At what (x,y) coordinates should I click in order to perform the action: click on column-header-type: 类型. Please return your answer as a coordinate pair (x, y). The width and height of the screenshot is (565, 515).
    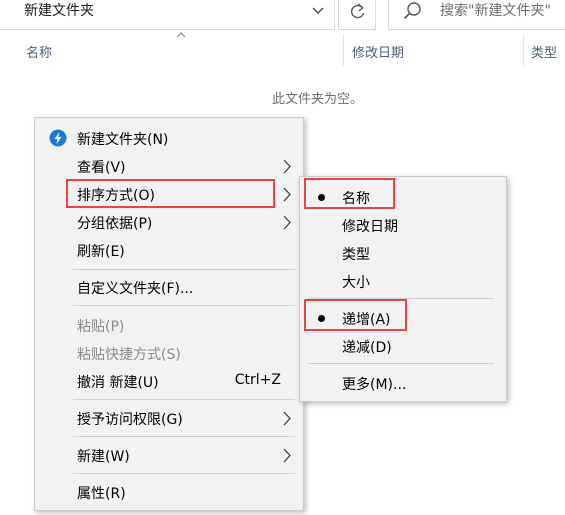
    Looking at the image, I should click on (544, 51).